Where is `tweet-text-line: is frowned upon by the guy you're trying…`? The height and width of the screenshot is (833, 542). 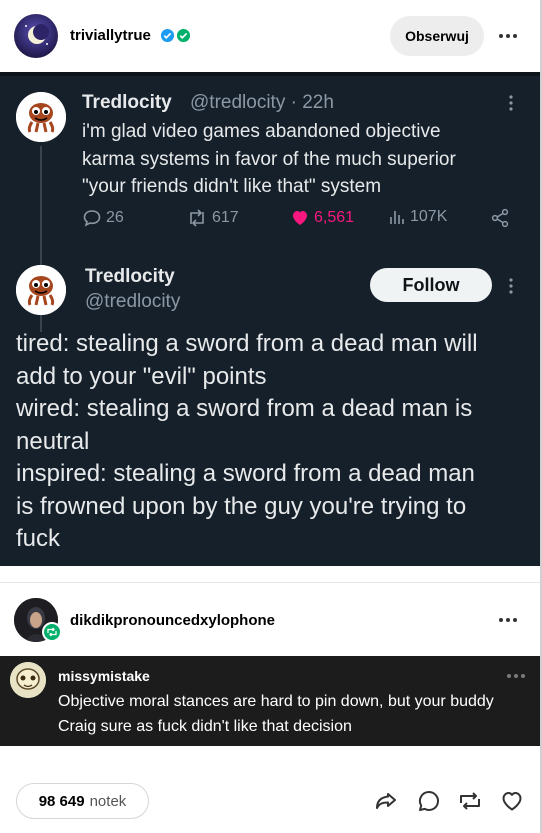 tweet-text-line: is frowned upon by the guy you're trying… is located at coordinates (241, 506).